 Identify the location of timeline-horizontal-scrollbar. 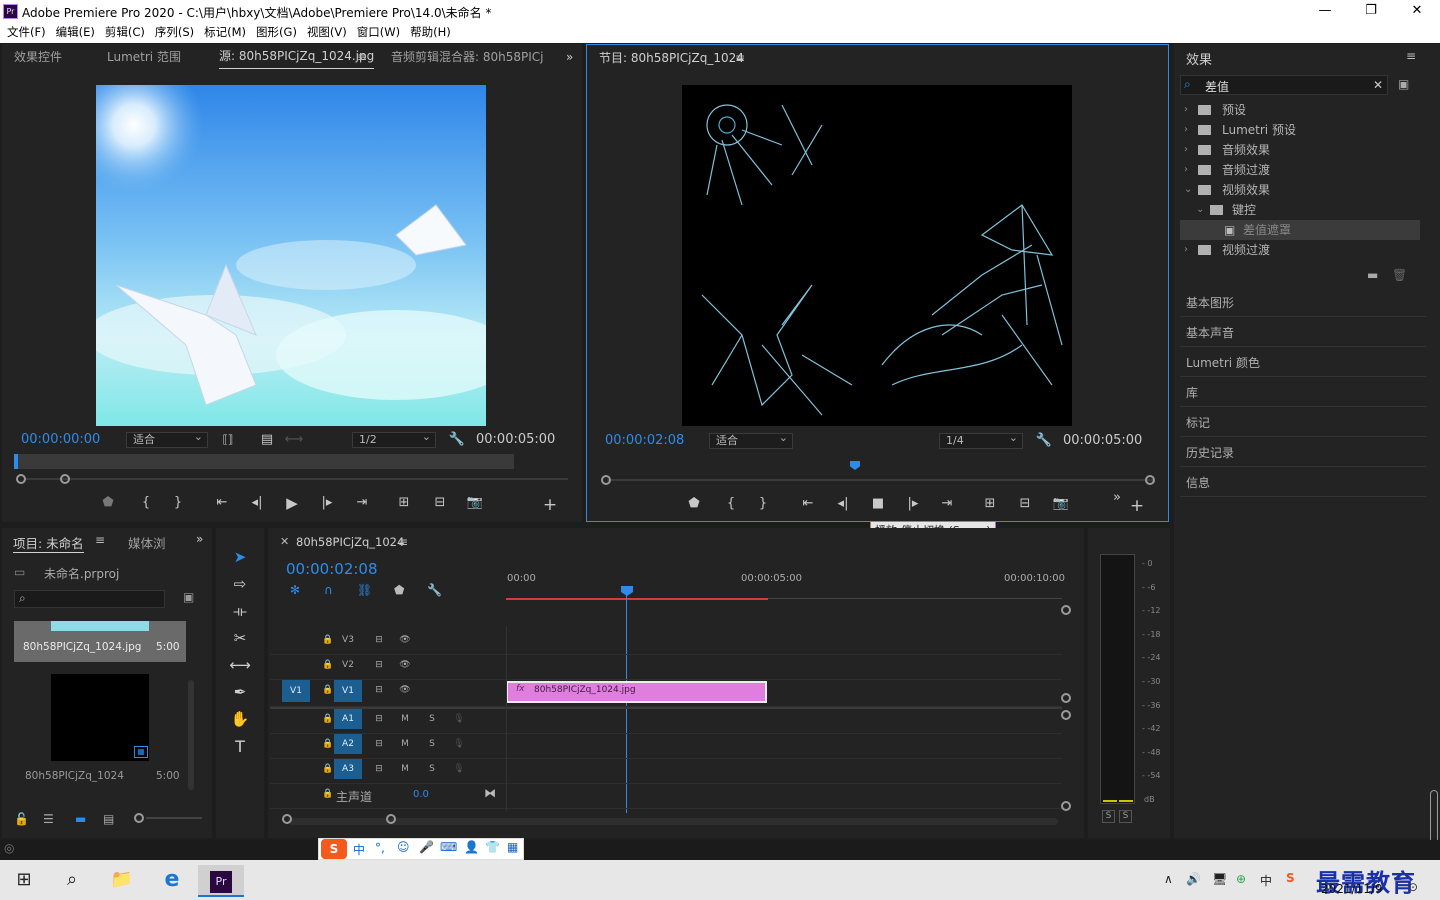
(673, 821).